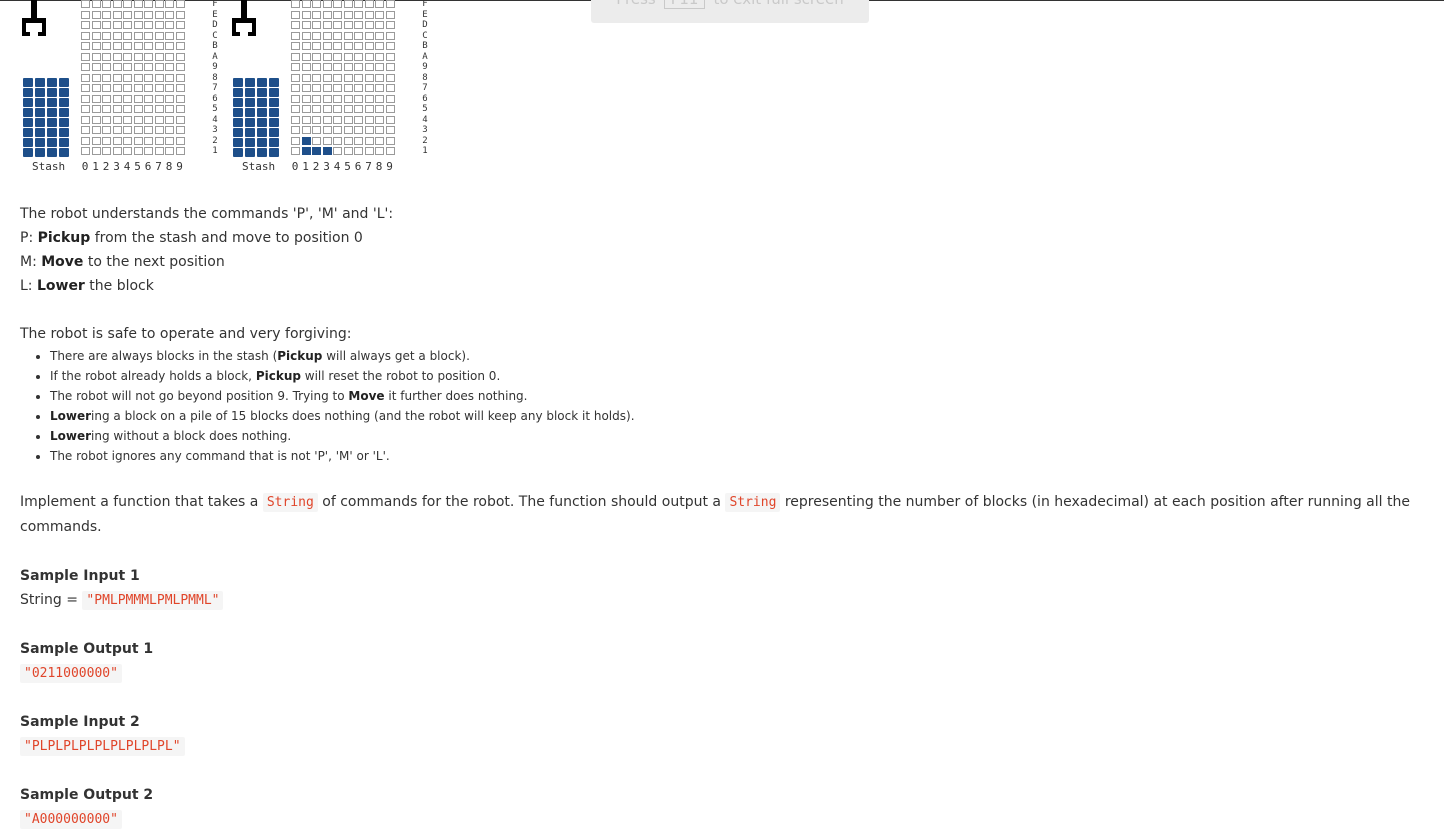 The image size is (1444, 832). Describe the element at coordinates (80, 576) in the screenshot. I see `sample-input-1-title: Sample Input 1` at that location.